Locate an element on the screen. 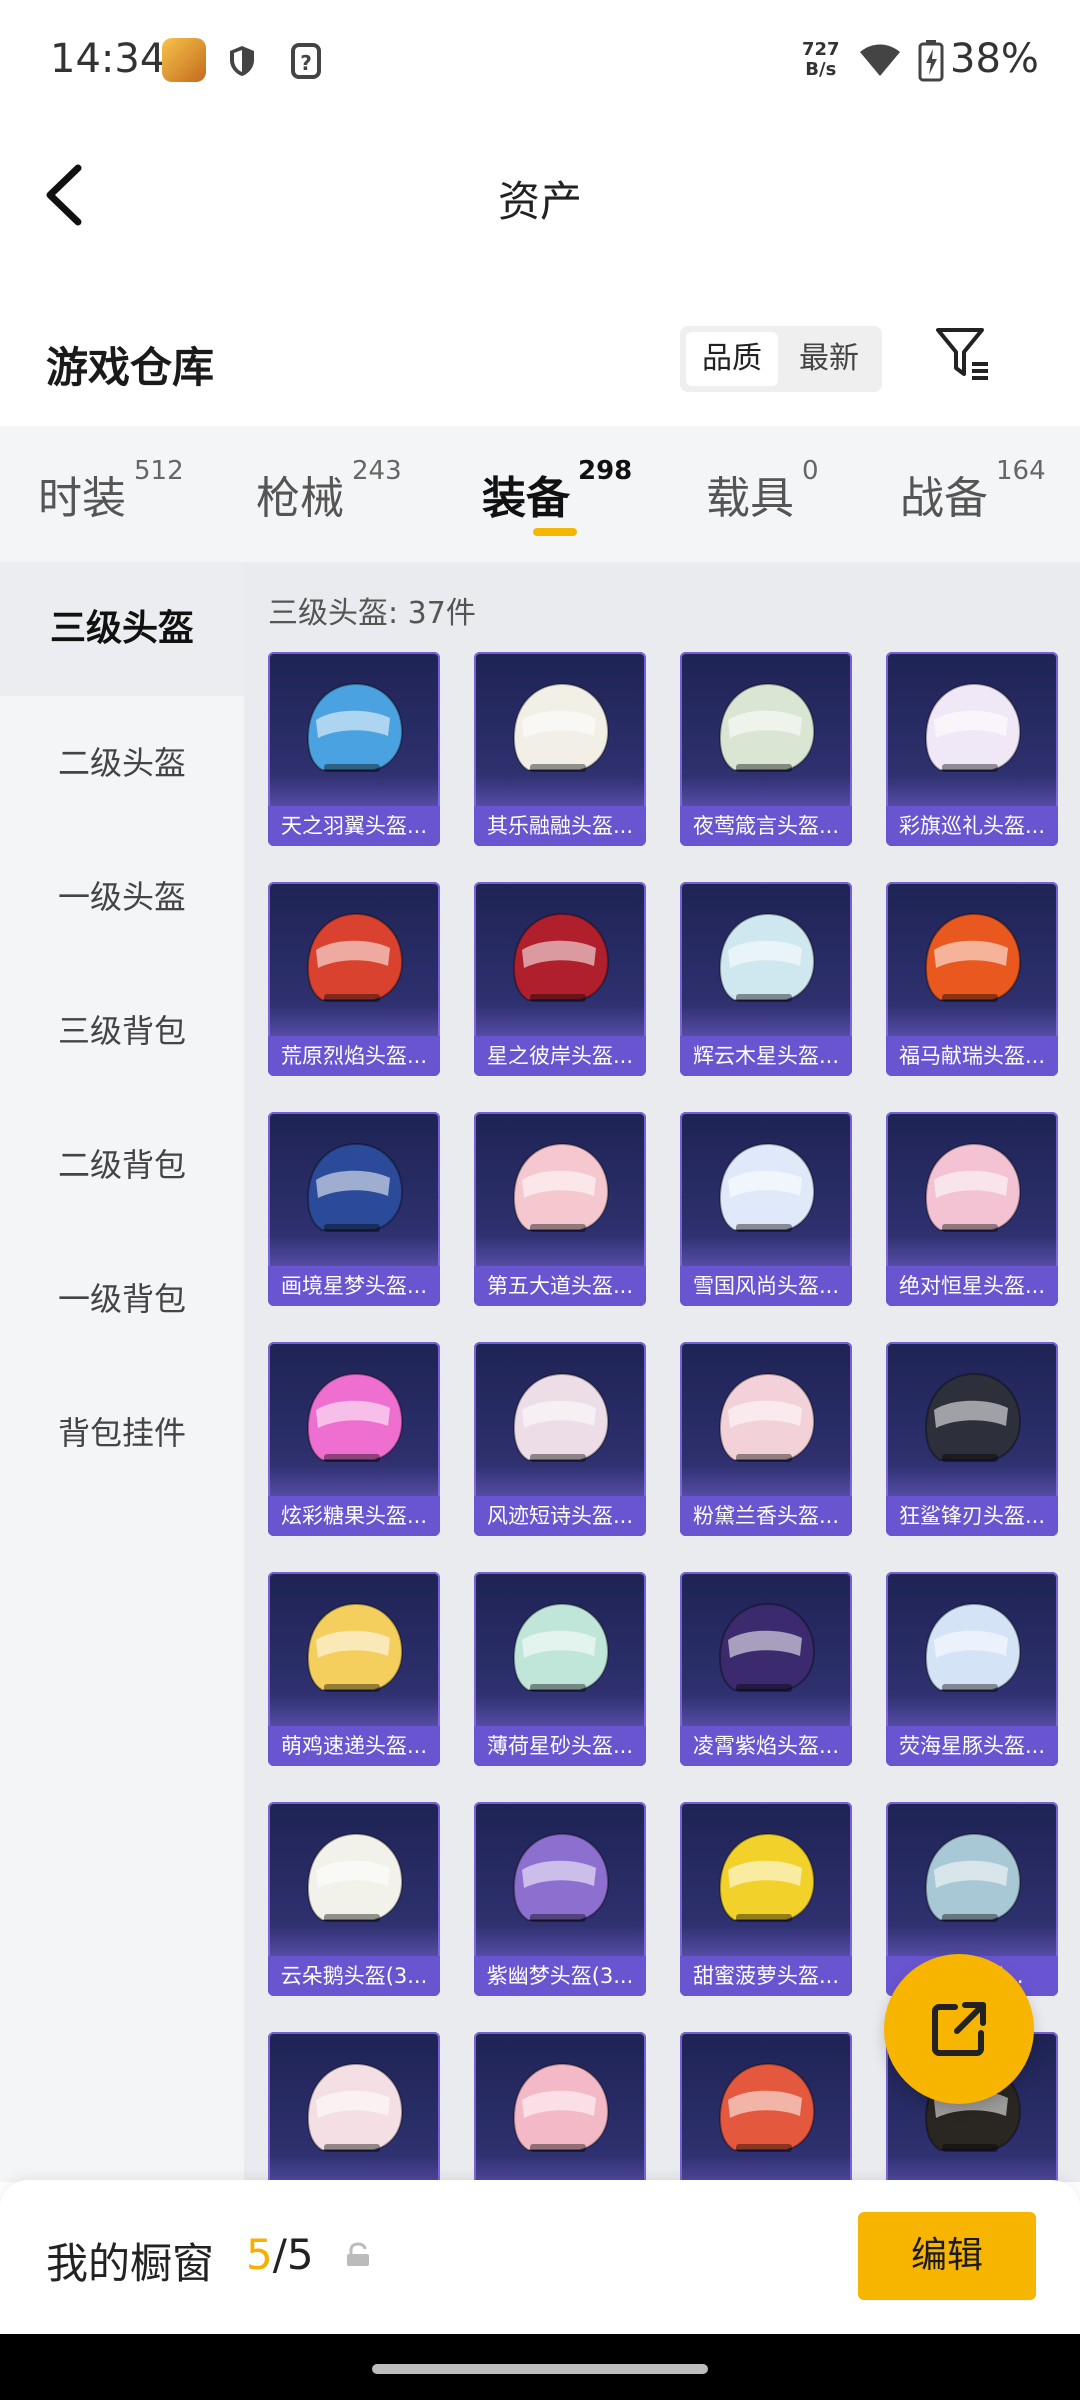 The width and height of the screenshot is (1080, 2400). sidebar-item-level3-helmet: 三级头盔 is located at coordinates (122, 629).